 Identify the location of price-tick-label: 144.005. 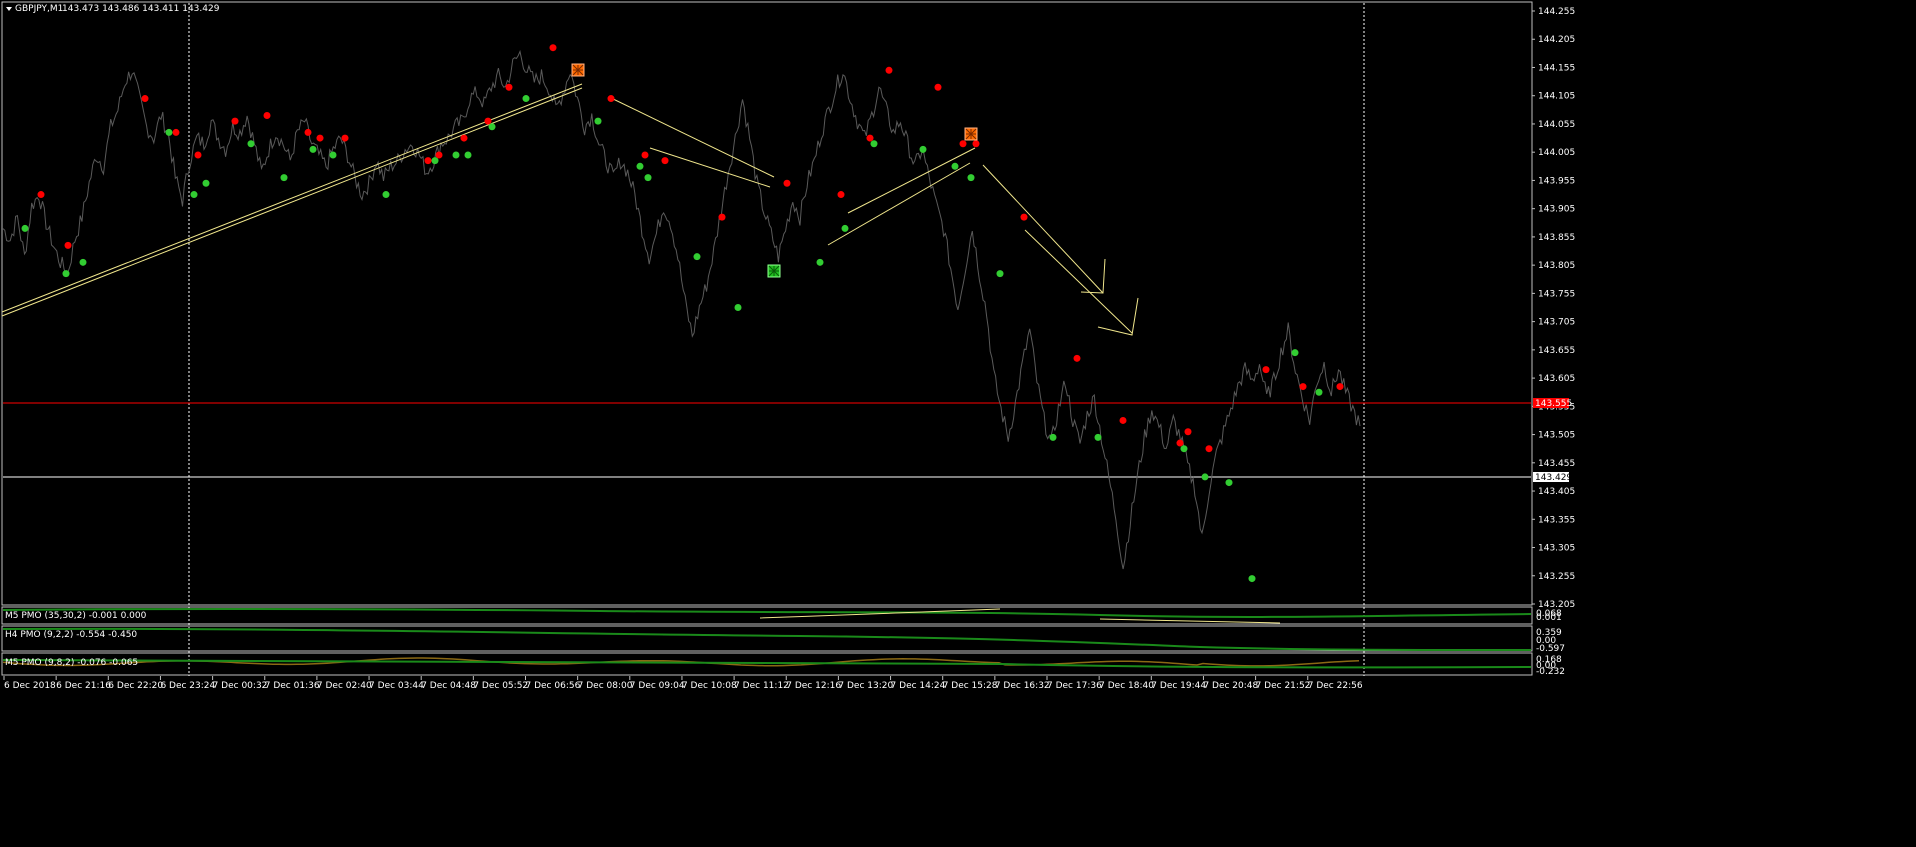
(1556, 153).